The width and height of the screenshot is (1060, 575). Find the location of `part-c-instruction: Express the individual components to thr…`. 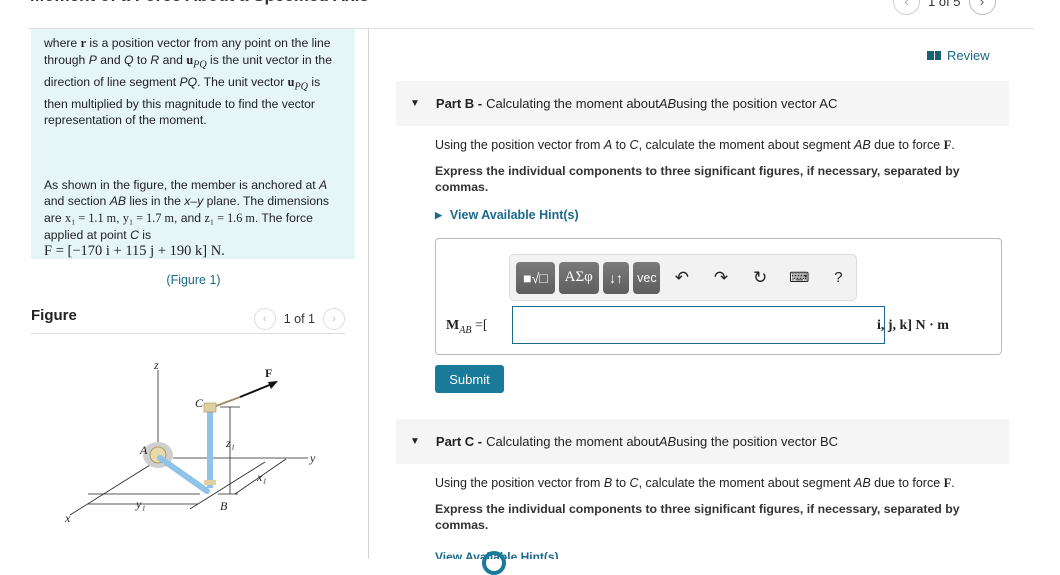

part-c-instruction: Express the individual components to thr… is located at coordinates (697, 517).